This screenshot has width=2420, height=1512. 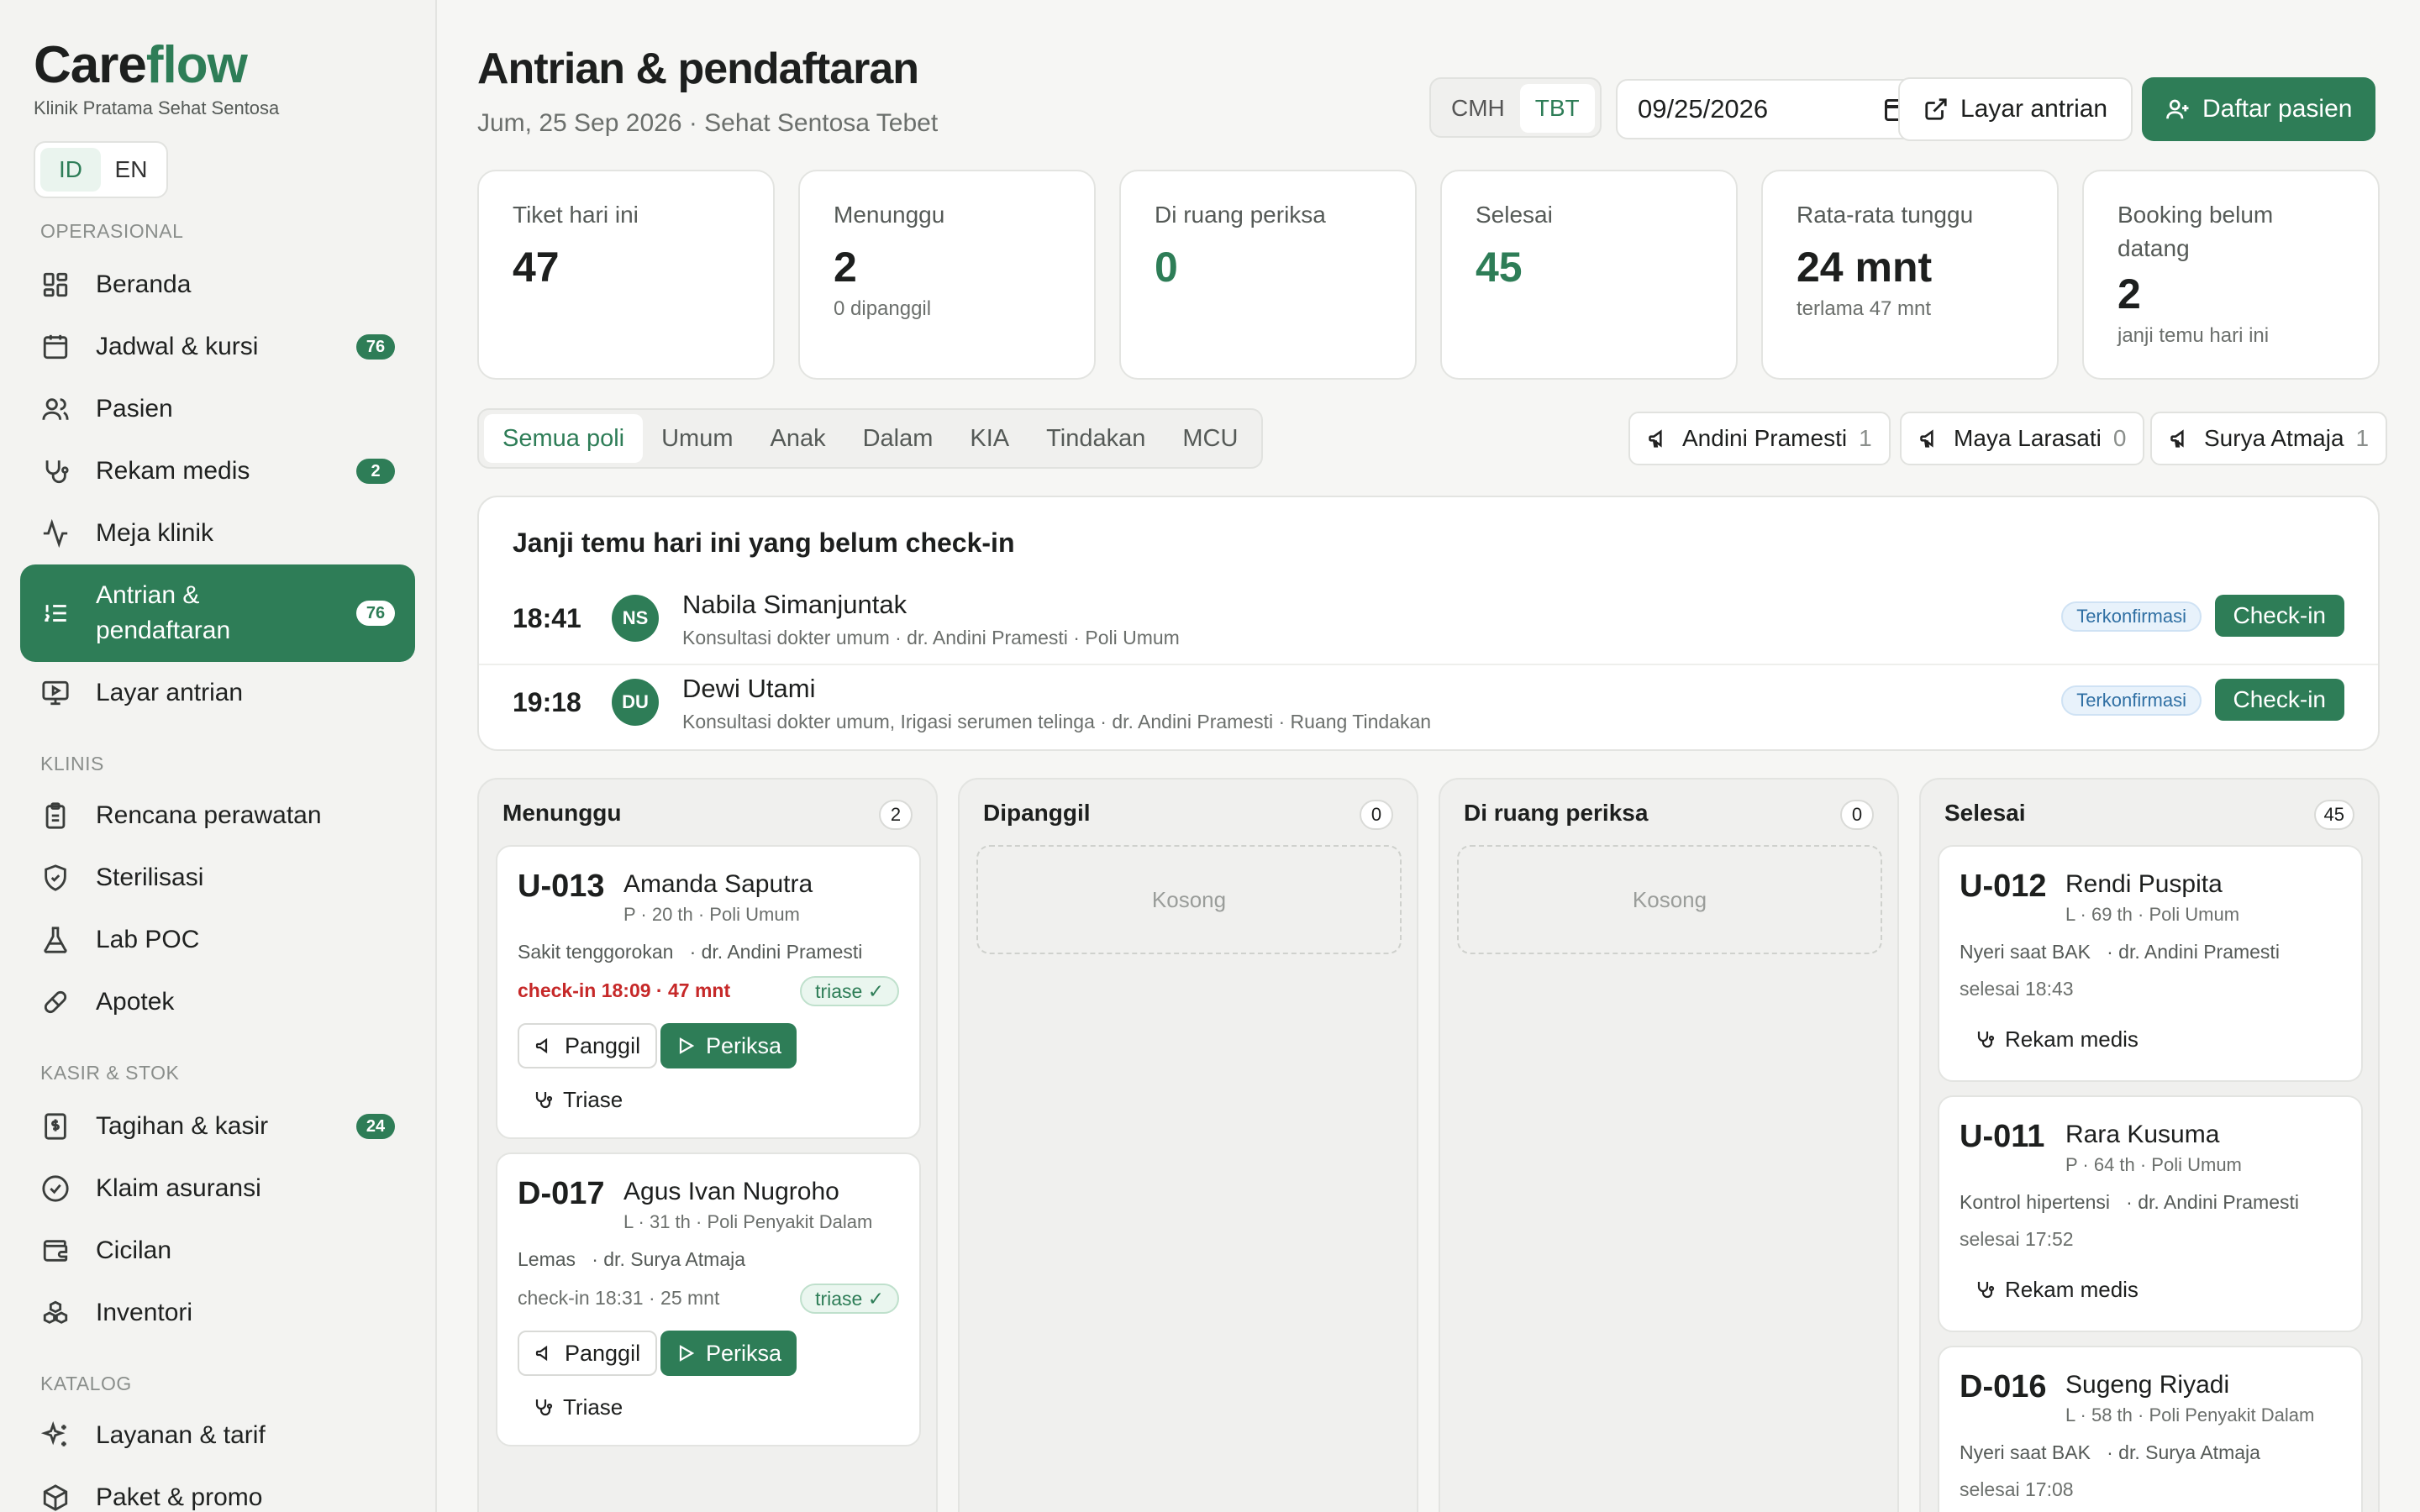 I want to click on brand-logo: Careflow, so click(x=141, y=65).